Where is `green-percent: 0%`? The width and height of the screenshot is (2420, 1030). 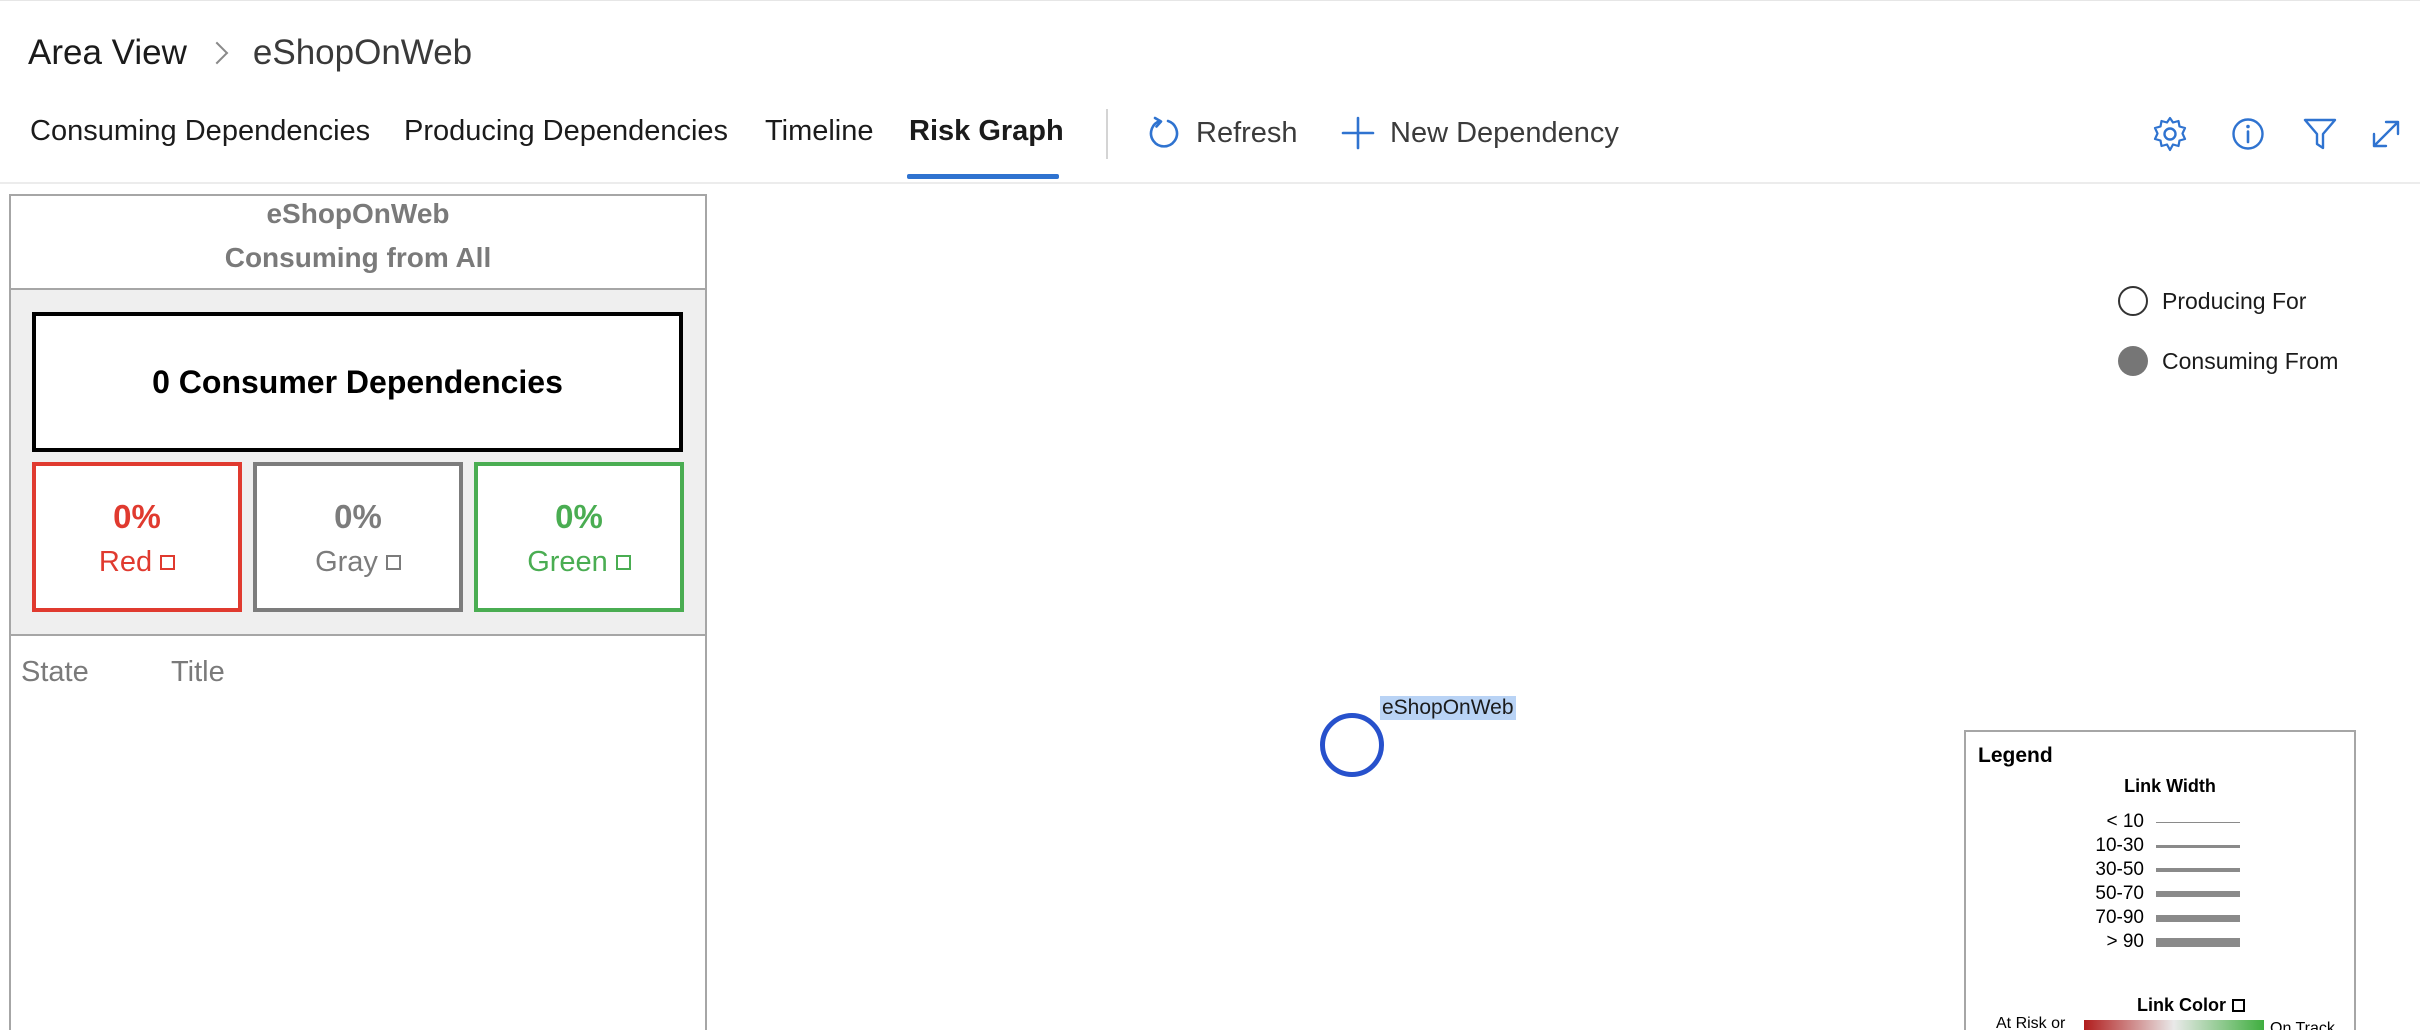 green-percent: 0% is located at coordinates (579, 516).